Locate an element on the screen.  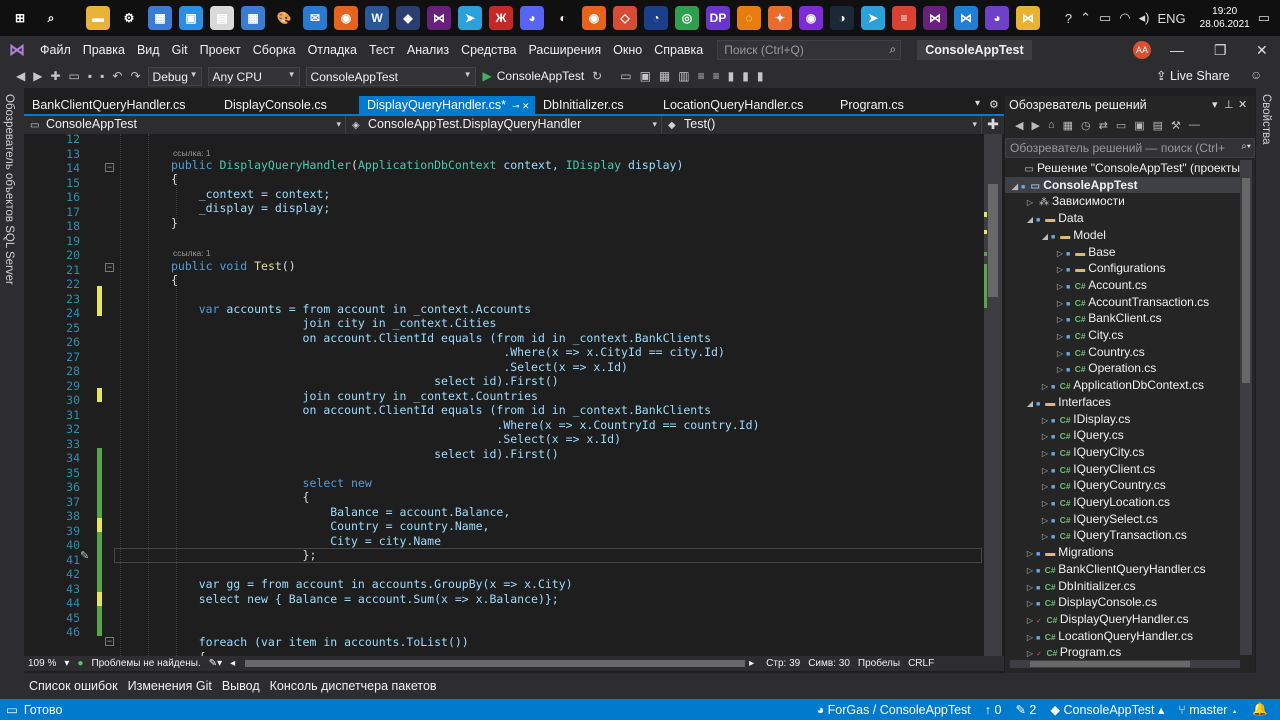
arc-icon: ◔ is located at coordinates (656, 18).